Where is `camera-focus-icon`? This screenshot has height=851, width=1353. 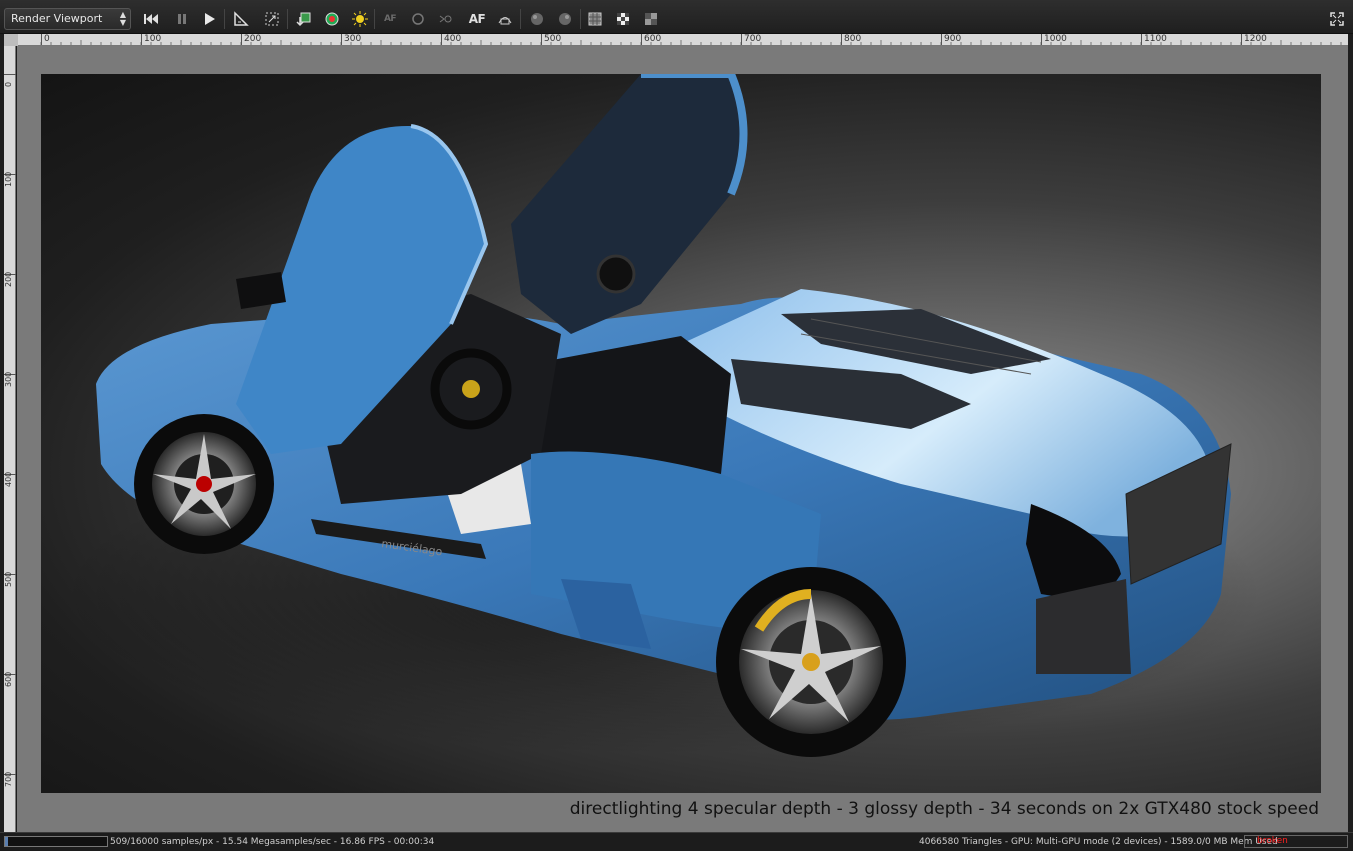
camera-focus-icon is located at coordinates (505, 19).